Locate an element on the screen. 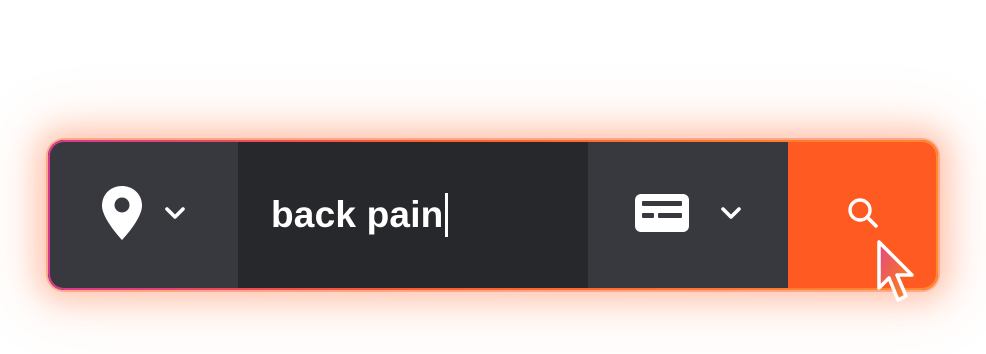  map-pin-icon is located at coordinates (122, 215).